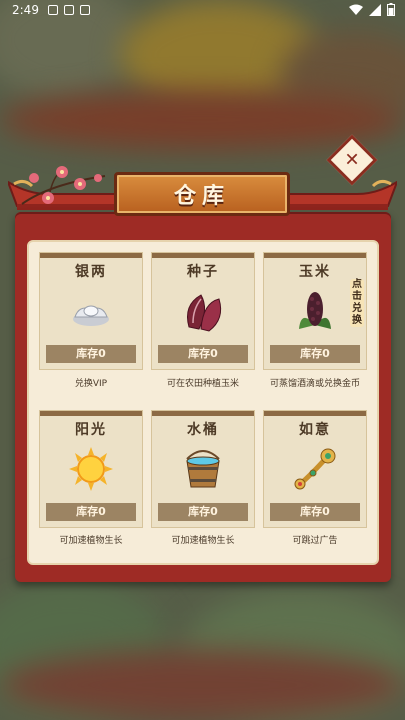  What do you see at coordinates (375, 9) in the screenshot?
I see `signal-icon` at bounding box center [375, 9].